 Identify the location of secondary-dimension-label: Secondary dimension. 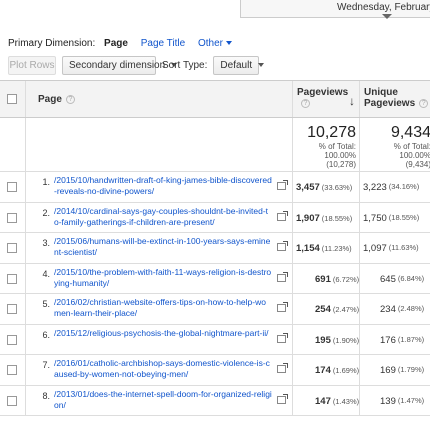
(117, 65).